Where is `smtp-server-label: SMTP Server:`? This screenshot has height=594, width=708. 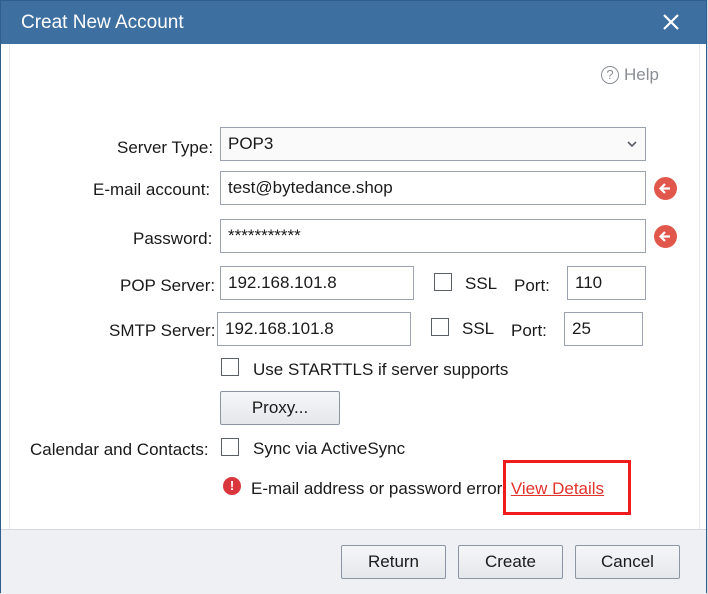 smtp-server-label: SMTP Server: is located at coordinates (162, 330).